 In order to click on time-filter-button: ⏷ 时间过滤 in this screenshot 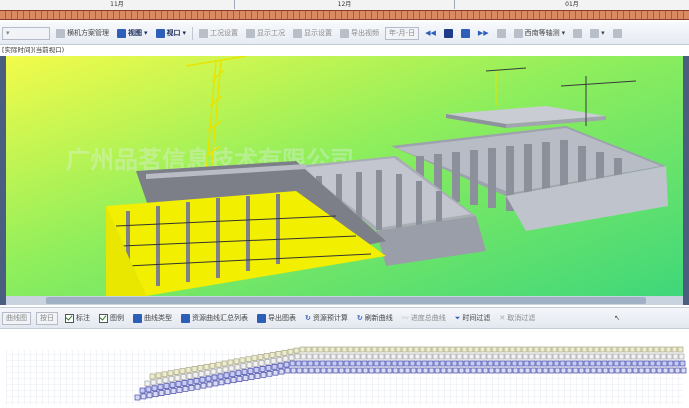, I will do `click(473, 318)`.